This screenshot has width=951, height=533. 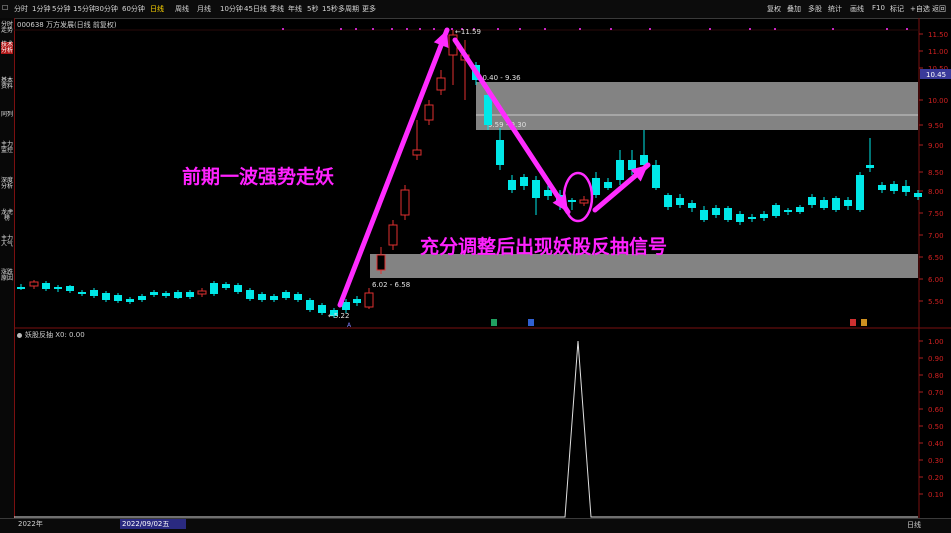 I want to click on indicator-axis-label: 1.00, so click(x=936, y=342).